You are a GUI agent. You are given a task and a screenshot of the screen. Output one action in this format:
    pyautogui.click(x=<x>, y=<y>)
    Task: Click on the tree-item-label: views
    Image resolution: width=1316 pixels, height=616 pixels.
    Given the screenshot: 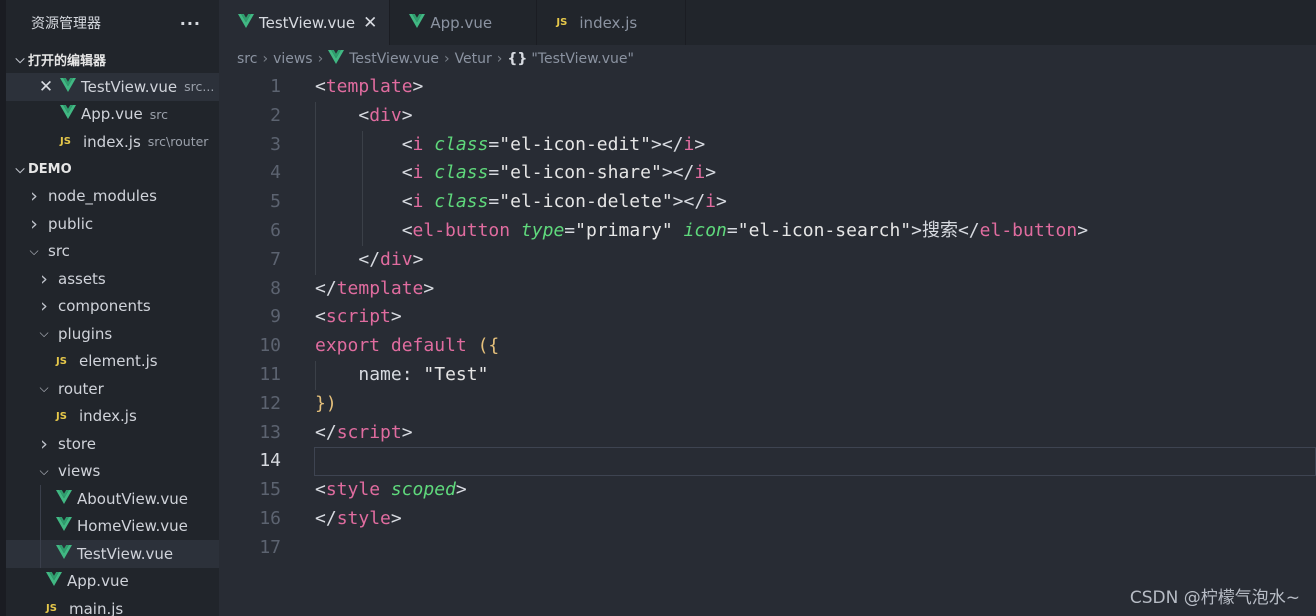 What is the action you would take?
    pyautogui.click(x=79, y=471)
    